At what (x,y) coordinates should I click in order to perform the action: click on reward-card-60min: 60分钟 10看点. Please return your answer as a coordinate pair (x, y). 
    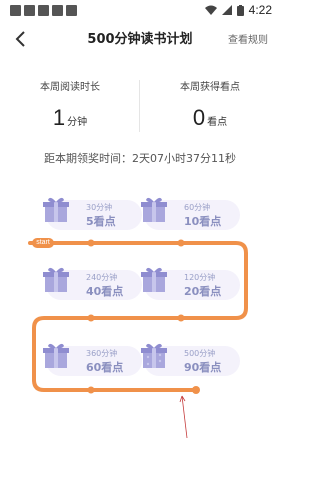
    Looking at the image, I should click on (190, 213).